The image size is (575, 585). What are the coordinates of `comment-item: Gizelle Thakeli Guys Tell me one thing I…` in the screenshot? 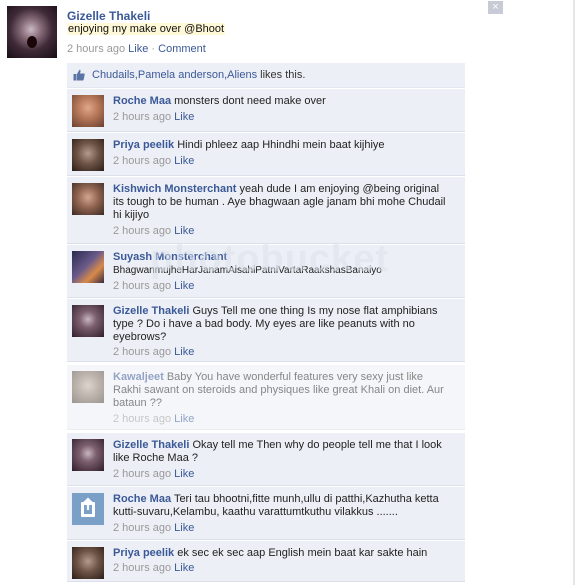 It's located at (266, 330).